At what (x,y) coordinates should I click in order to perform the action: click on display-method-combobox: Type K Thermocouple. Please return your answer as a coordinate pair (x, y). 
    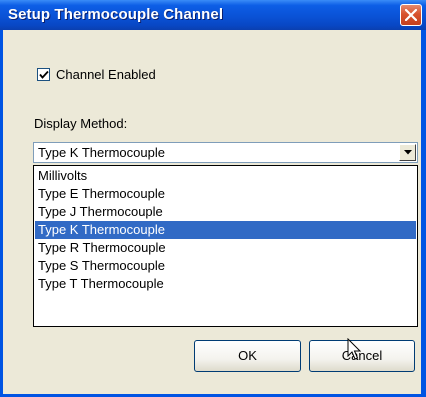
    Looking at the image, I should click on (225, 152).